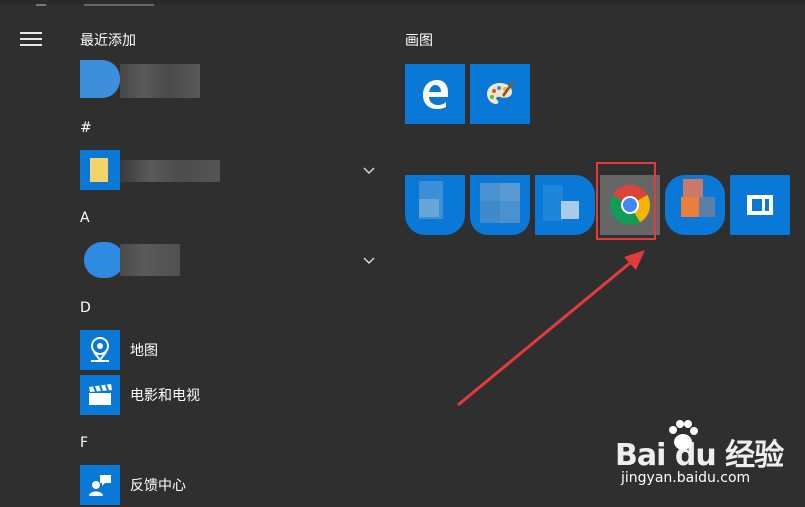 The height and width of the screenshot is (507, 805). I want to click on paw-icon, so click(683, 435).